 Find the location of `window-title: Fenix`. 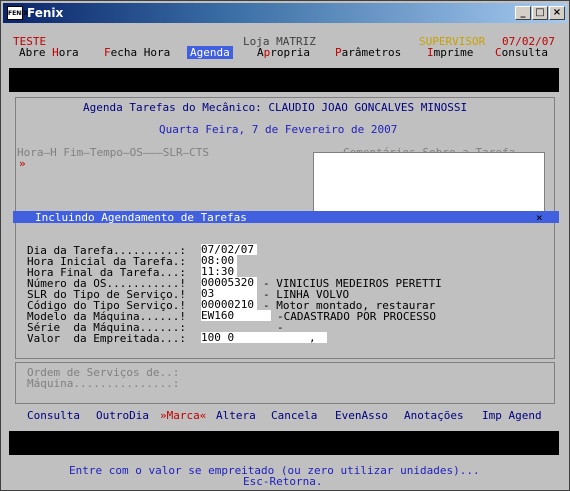

window-title: Fenix is located at coordinates (45, 13).